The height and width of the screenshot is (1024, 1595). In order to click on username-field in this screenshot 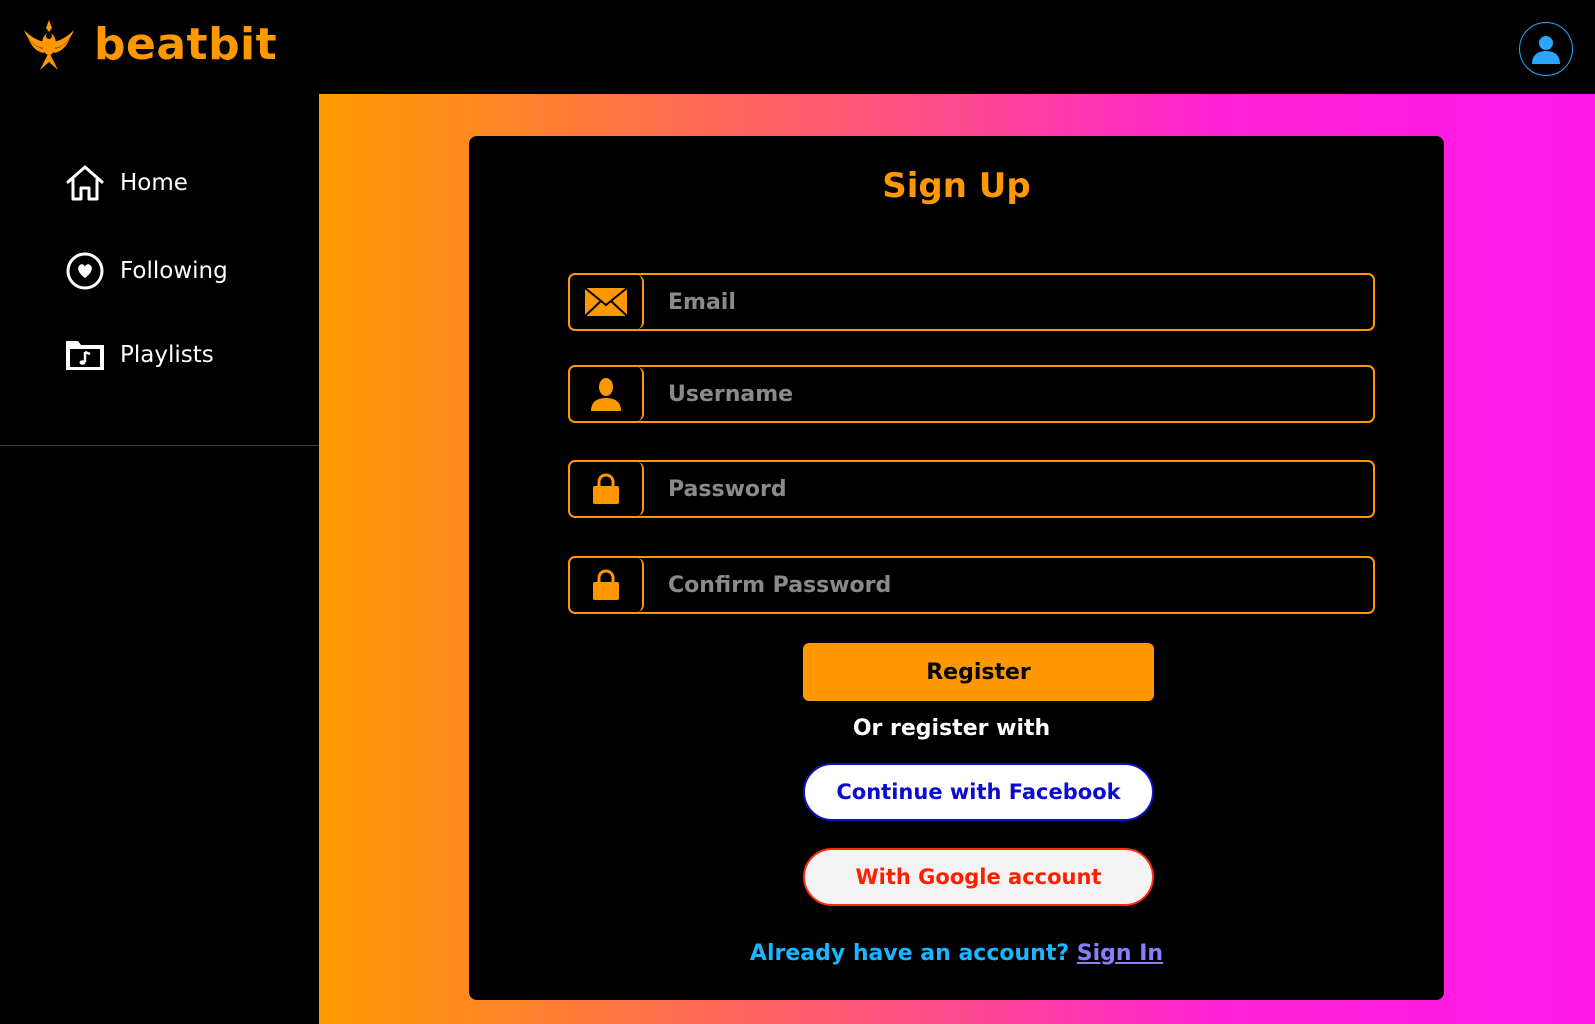, I will do `click(971, 394)`.